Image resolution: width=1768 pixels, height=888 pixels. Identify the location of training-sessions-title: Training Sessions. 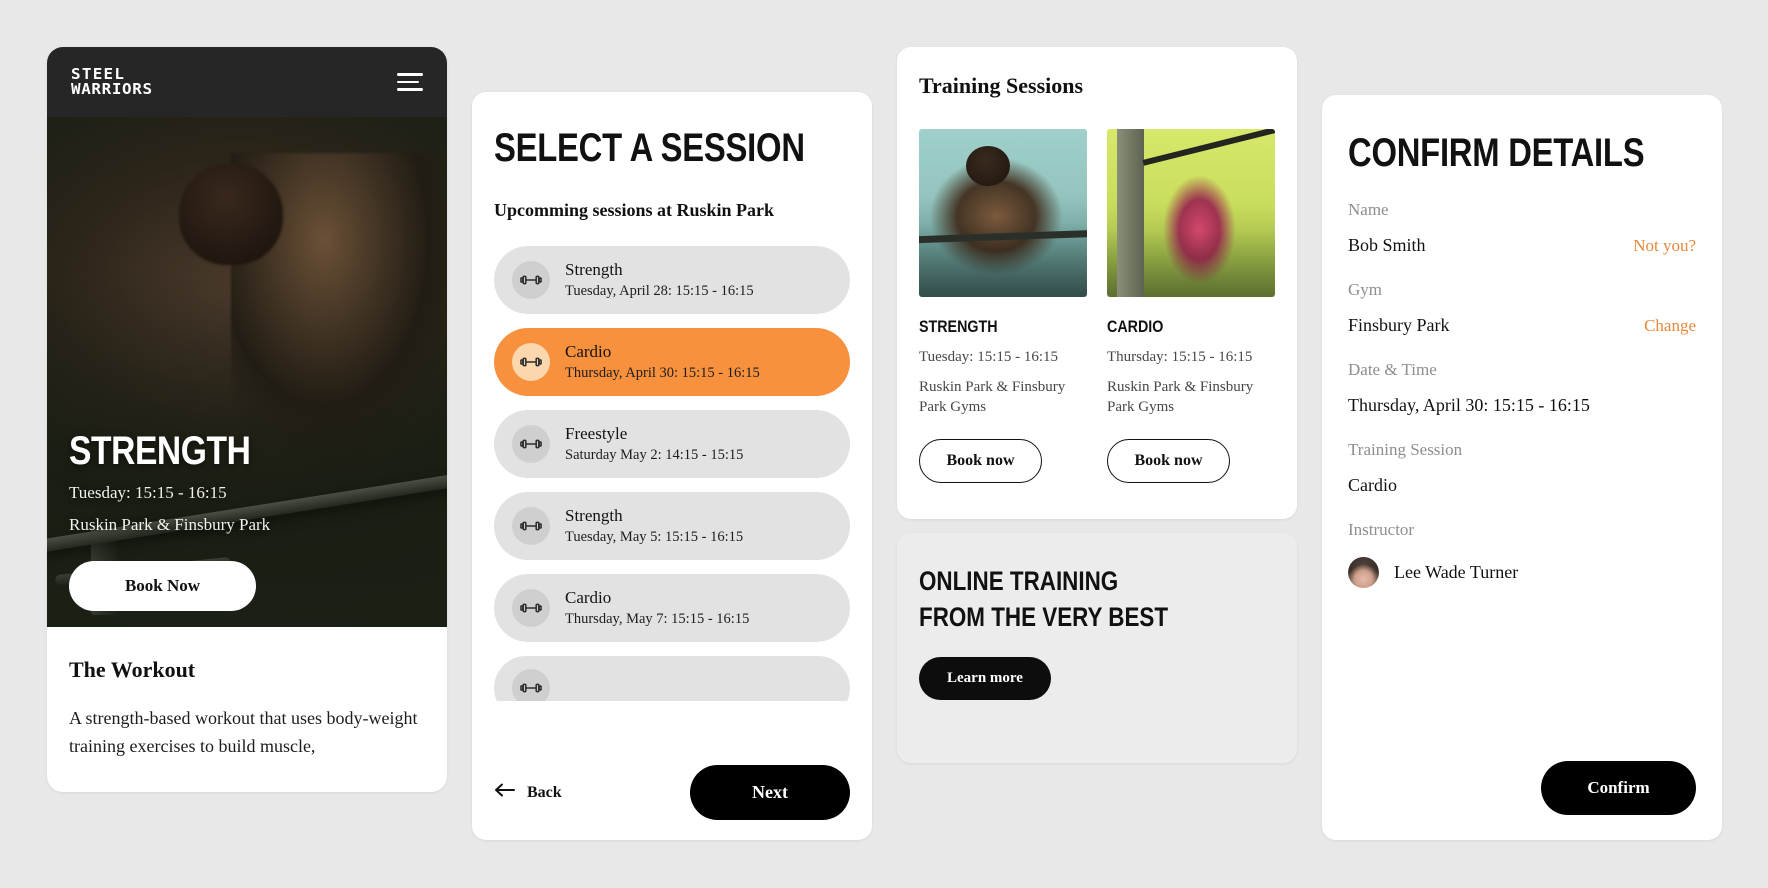
(1001, 85).